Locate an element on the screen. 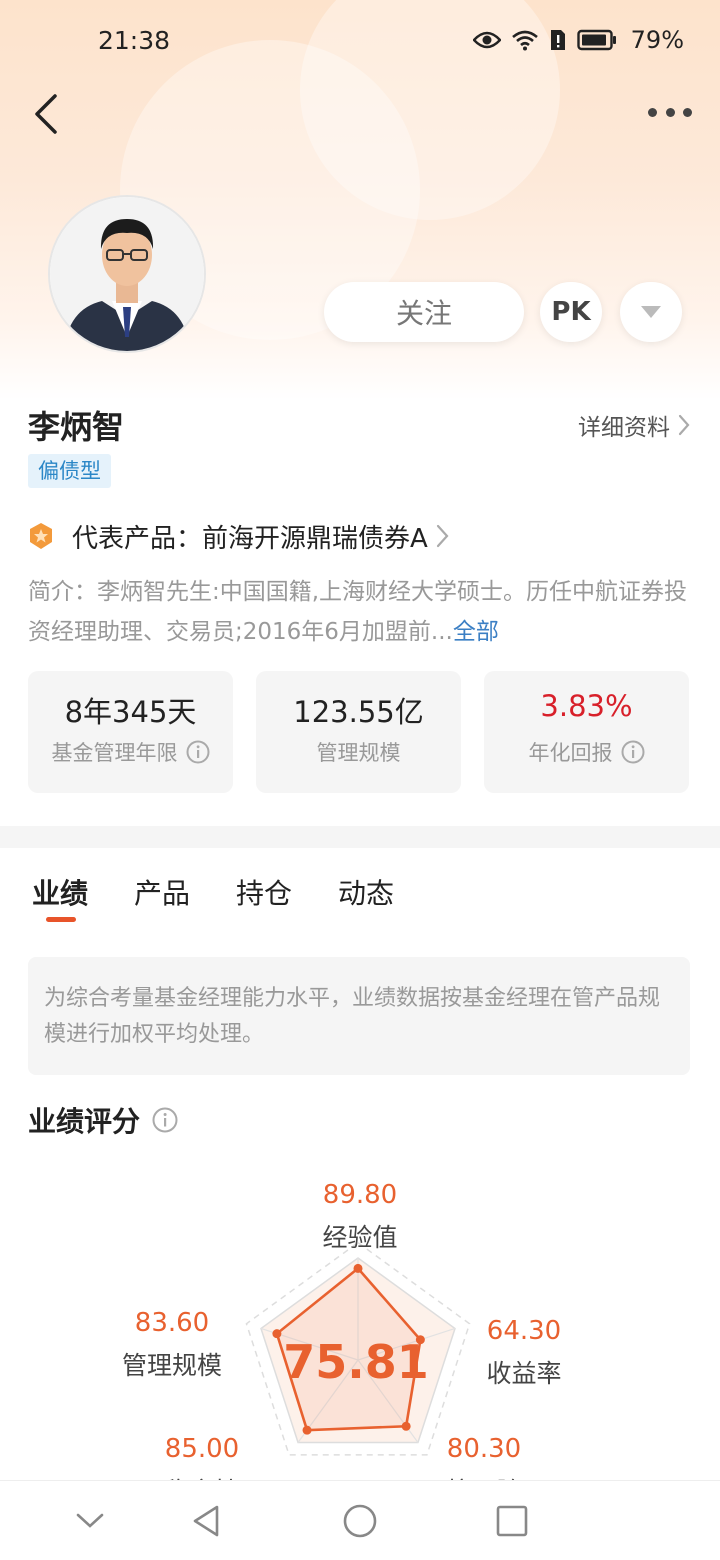  radar-value-scale: 83.60 is located at coordinates (172, 1323).